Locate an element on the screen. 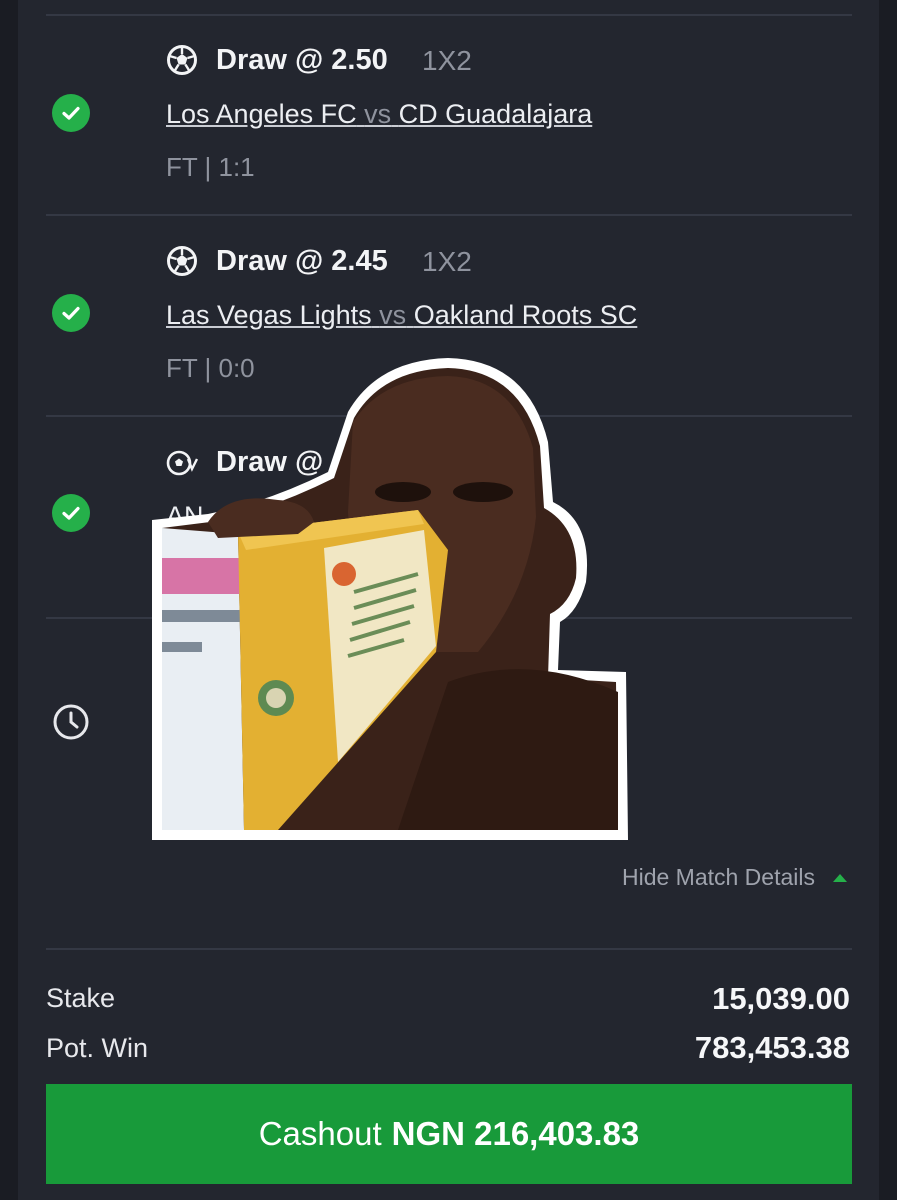  caret-up-icon is located at coordinates (840, 877).